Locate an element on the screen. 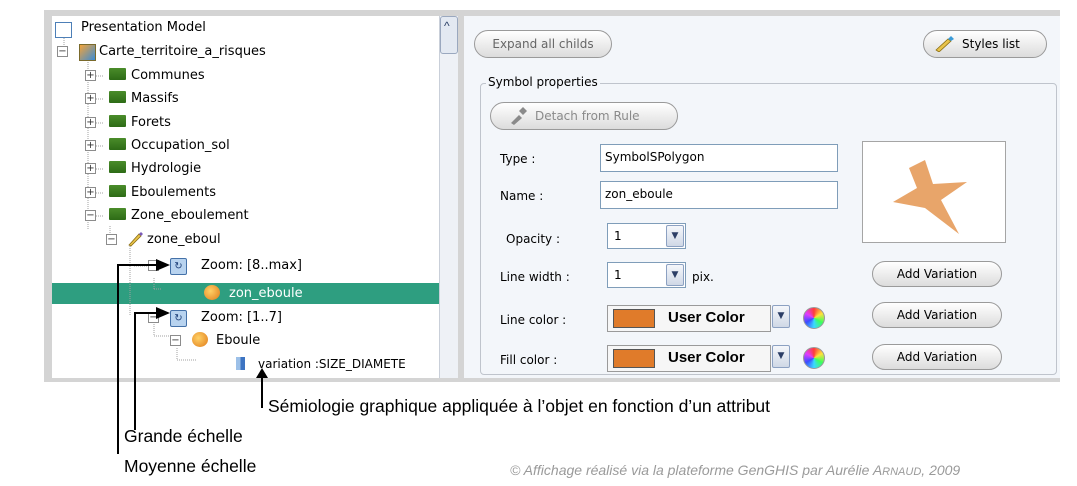 This screenshot has width=1077, height=486. line-color-button: User Color is located at coordinates (689, 318).